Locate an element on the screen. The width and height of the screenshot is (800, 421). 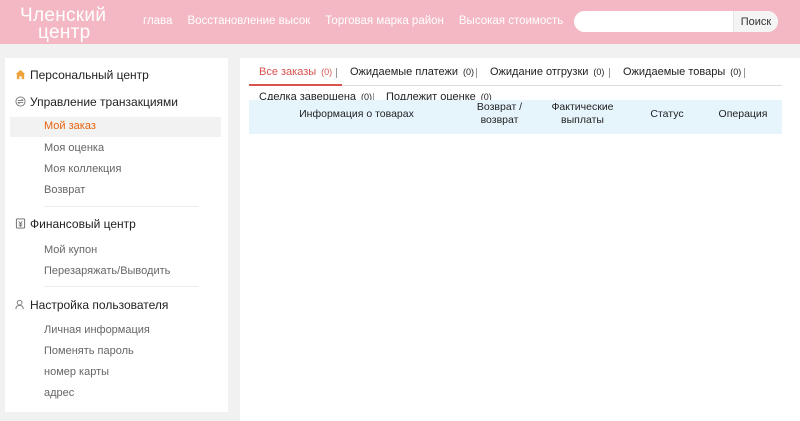
sidebar-transactions-header: Управление транзакциями is located at coordinates (96, 102).